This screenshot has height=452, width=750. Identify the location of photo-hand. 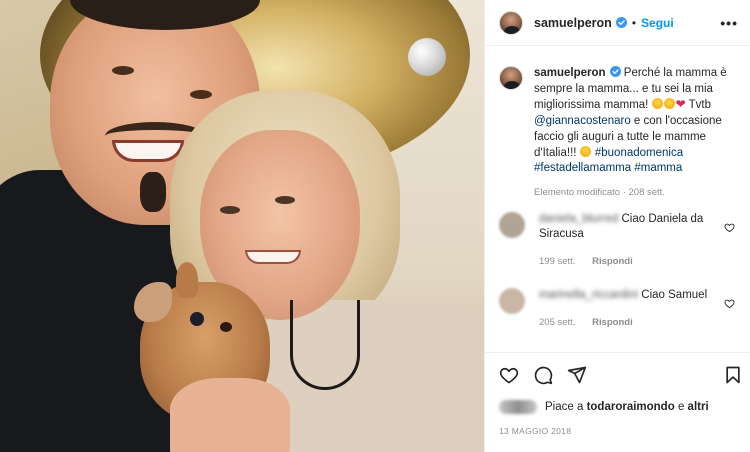
(230, 415).